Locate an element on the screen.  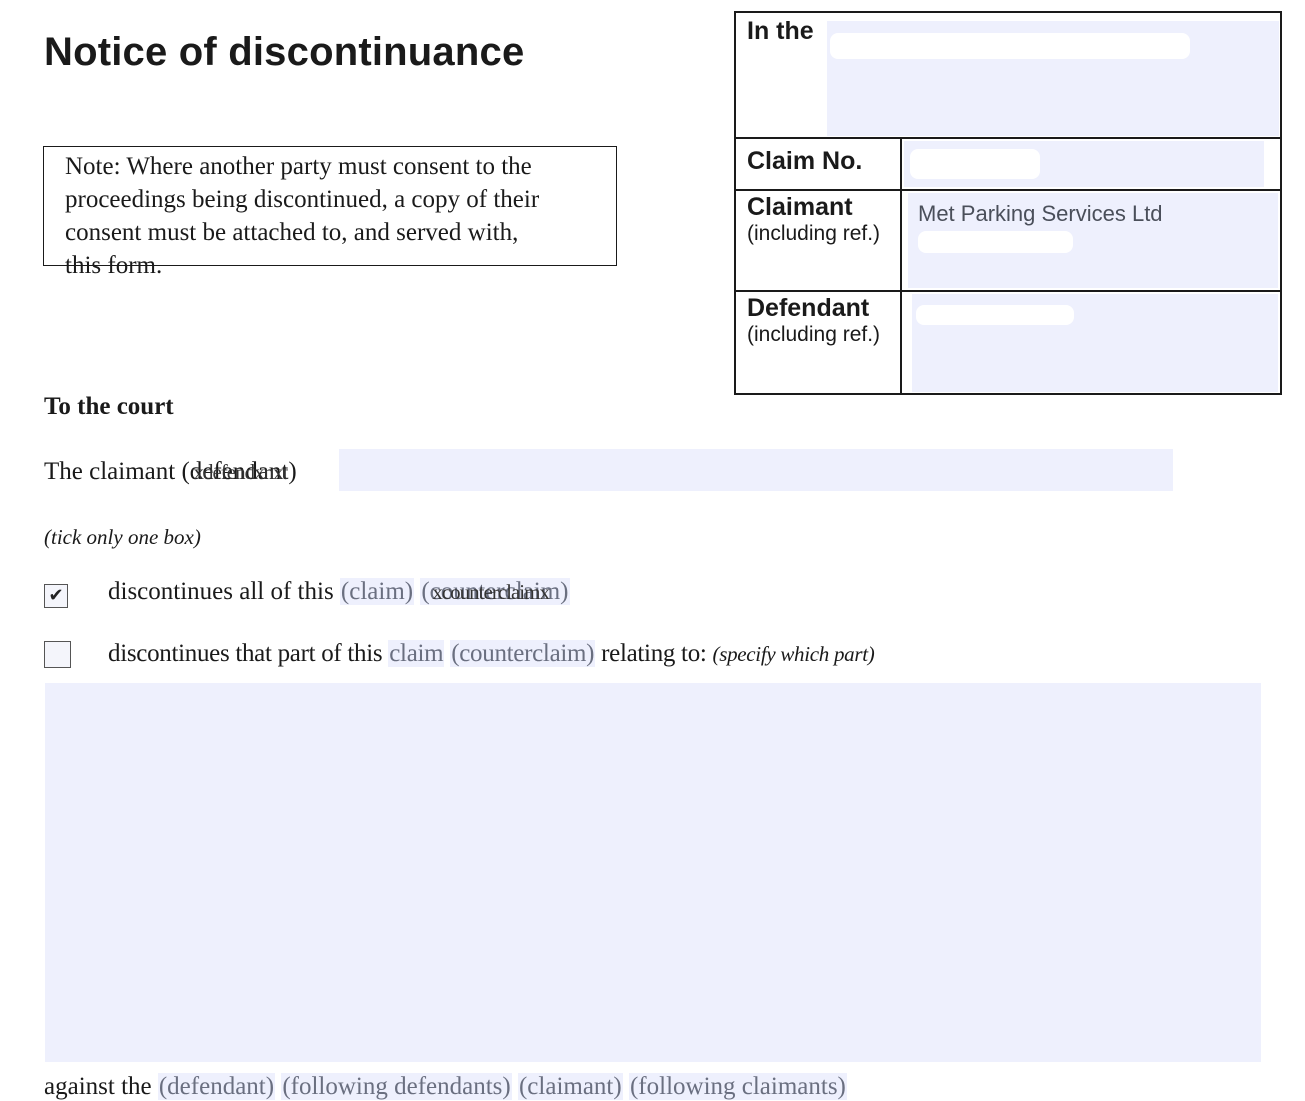
defendant-label: Defendant is located at coordinates (808, 308).